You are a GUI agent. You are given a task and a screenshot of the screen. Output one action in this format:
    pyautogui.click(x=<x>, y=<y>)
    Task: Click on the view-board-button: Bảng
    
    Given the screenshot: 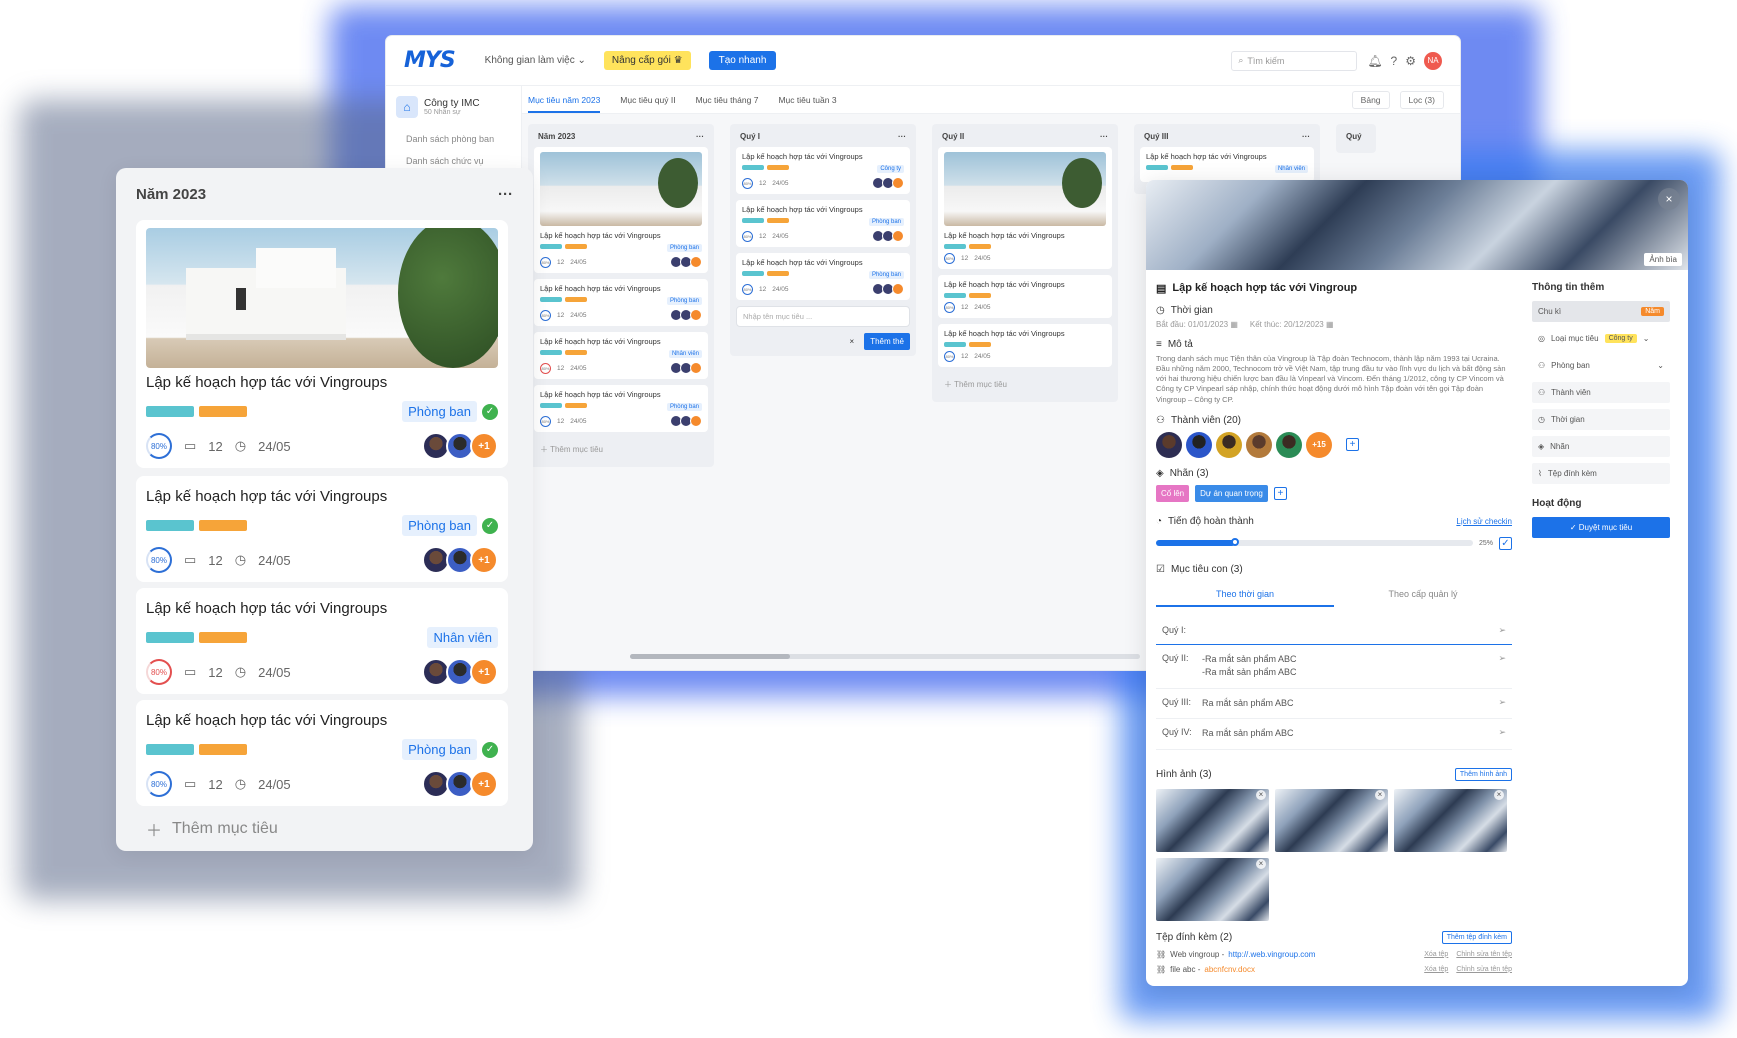 What is the action you would take?
    pyautogui.click(x=1370, y=99)
    